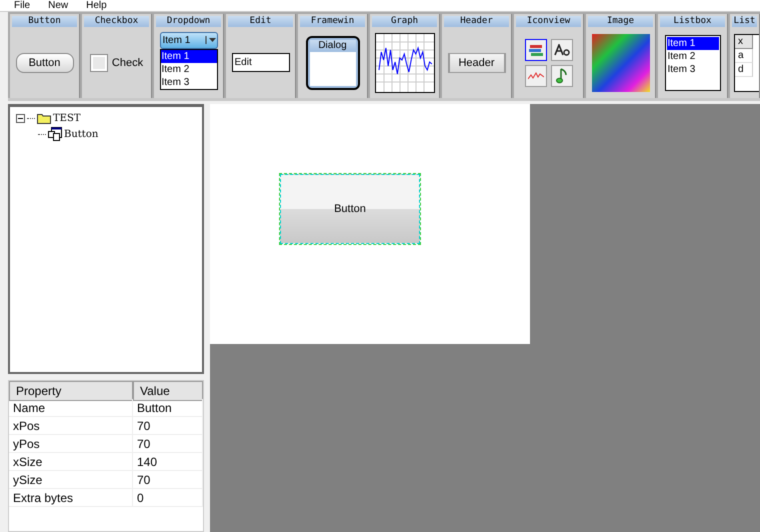 The height and width of the screenshot is (532, 760). Describe the element at coordinates (620, 21) in the screenshot. I see `tile-title: Image` at that location.